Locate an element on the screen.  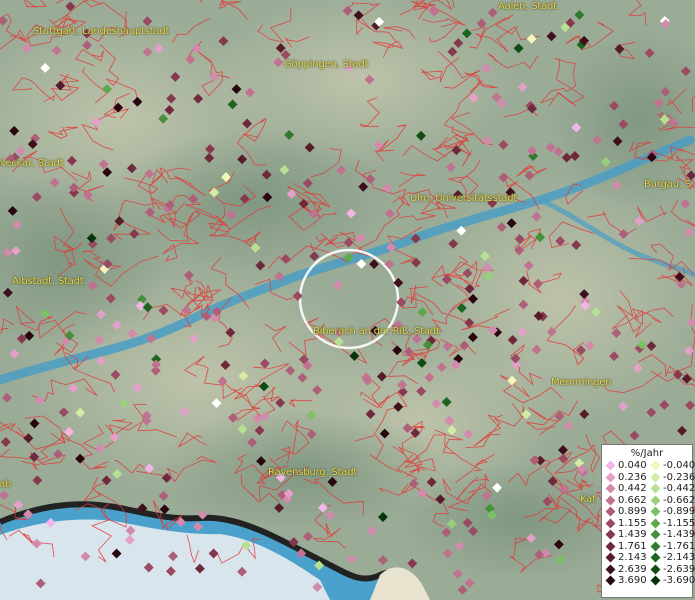
legend-value-negative: -1.439 is located at coordinates (679, 534).